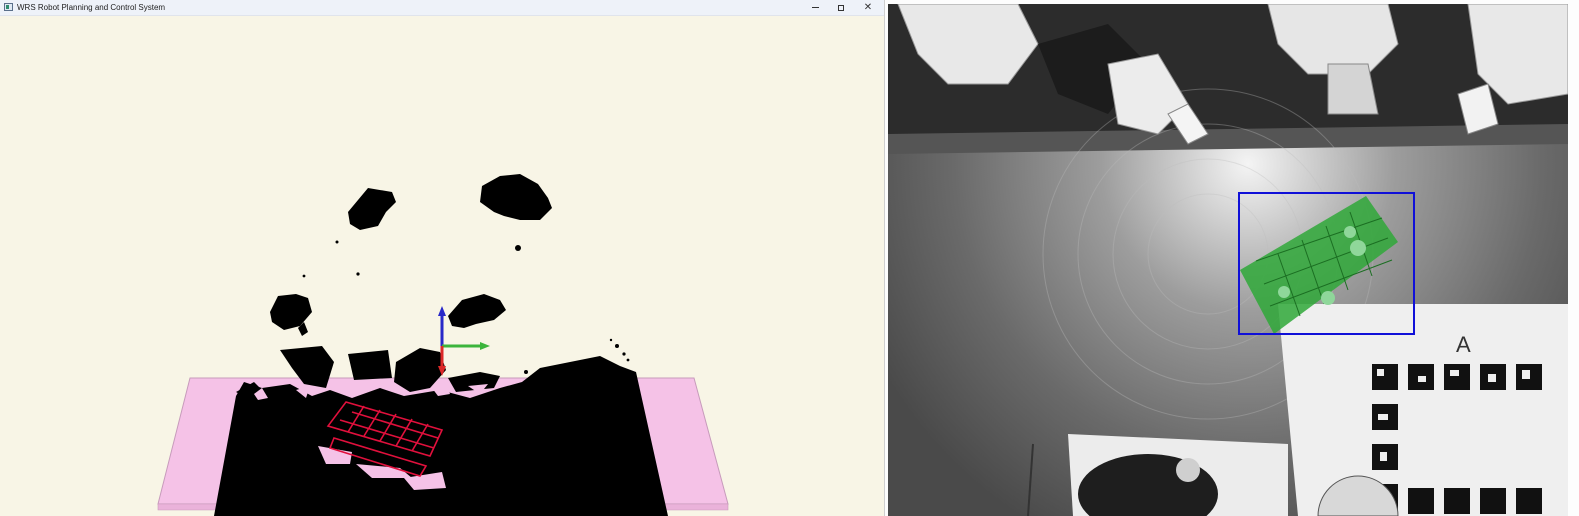 This screenshot has height=516, width=1579. I want to click on close-button: ✕, so click(868, 7).